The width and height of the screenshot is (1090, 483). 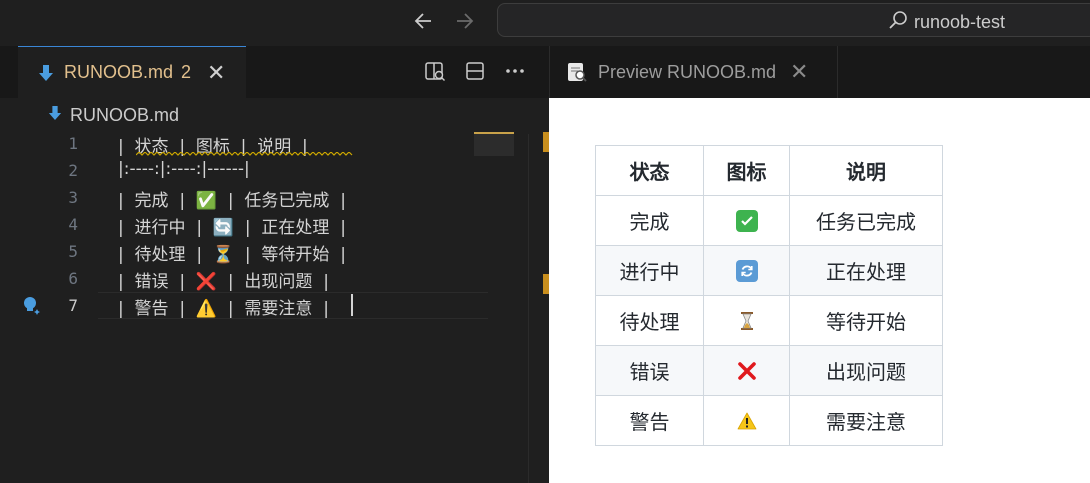 What do you see at coordinates (746, 170) in the screenshot?
I see `table-header-icon: 图标` at bounding box center [746, 170].